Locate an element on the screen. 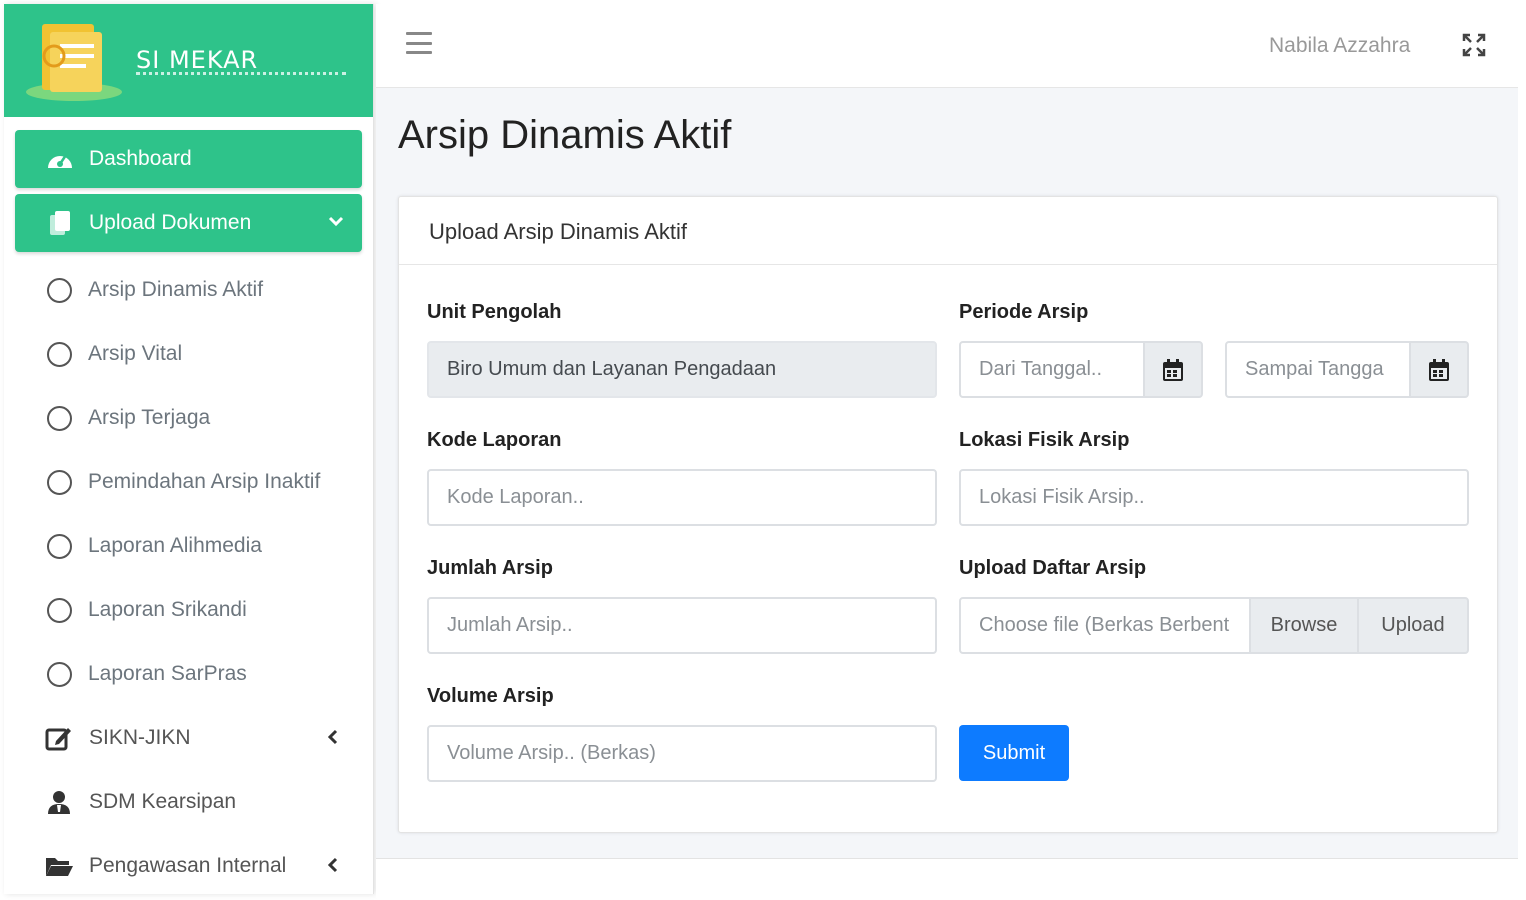 This screenshot has width=1526, height=900. sidebar-item-label: Laporan Srikandi is located at coordinates (167, 609).